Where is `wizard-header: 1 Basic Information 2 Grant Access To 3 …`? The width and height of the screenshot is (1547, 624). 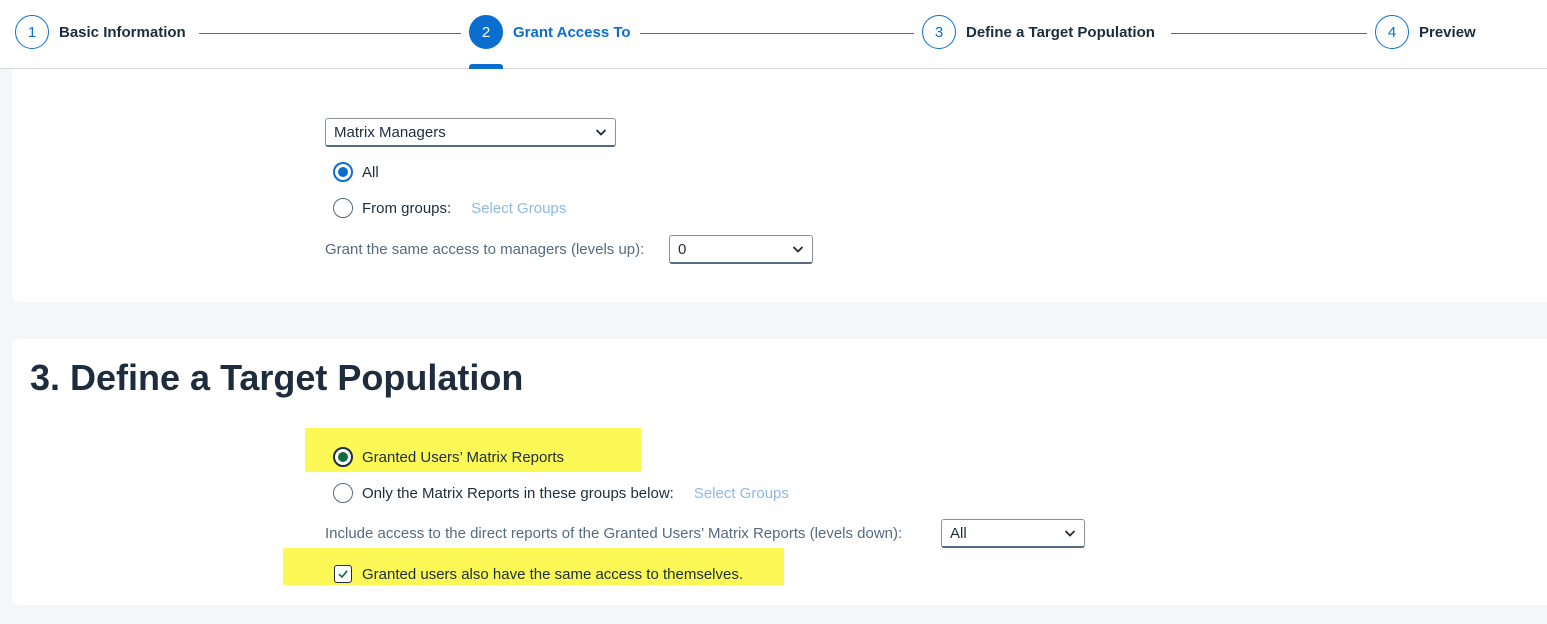
wizard-header: 1 Basic Information 2 Grant Access To 3 … is located at coordinates (773, 34).